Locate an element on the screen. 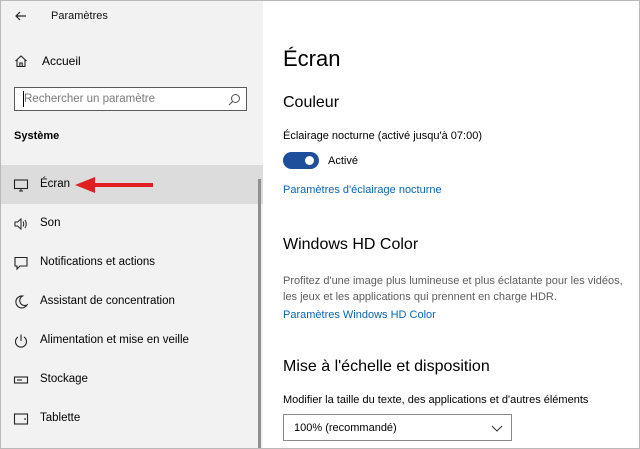 Image resolution: width=640 pixels, height=449 pixels. search-box is located at coordinates (130, 99).